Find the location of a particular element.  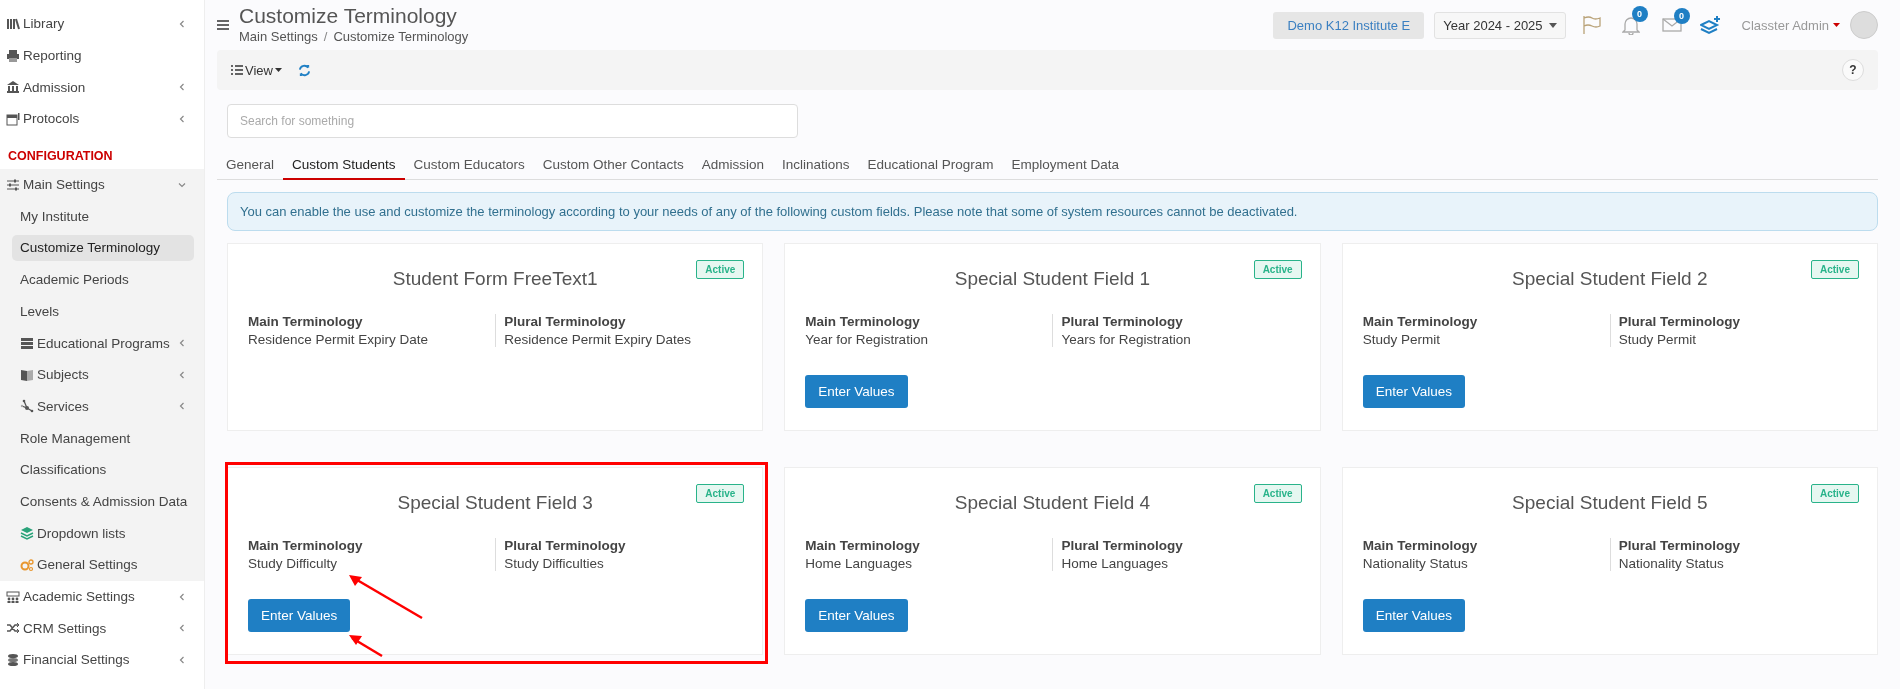

caret-icon is located at coordinates (278, 70).